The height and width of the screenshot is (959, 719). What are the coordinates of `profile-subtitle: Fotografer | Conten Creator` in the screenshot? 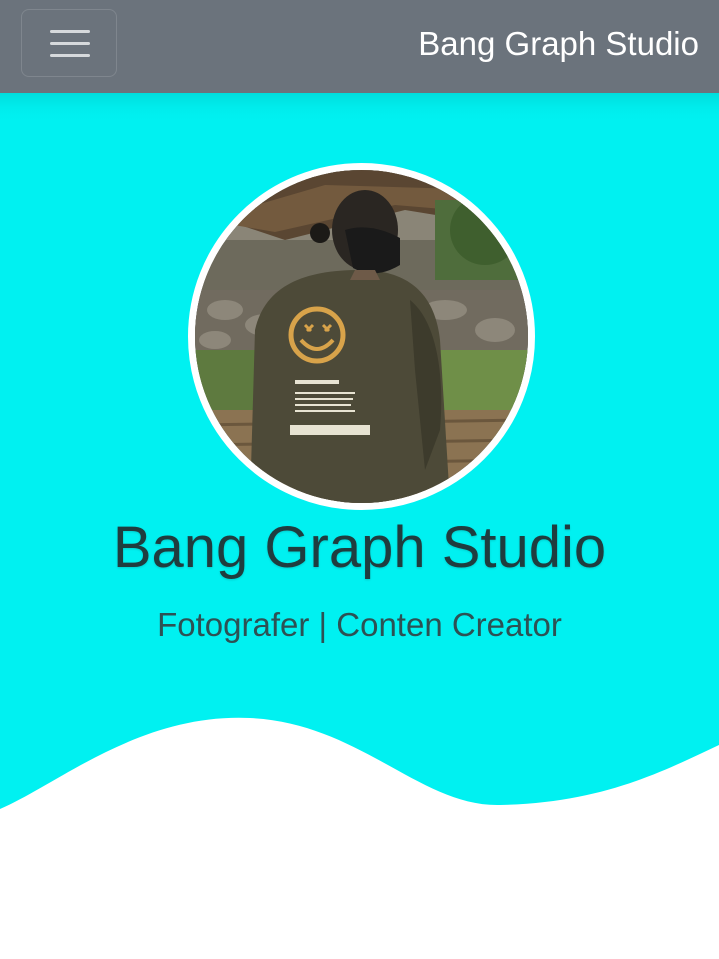 It's located at (359, 624).